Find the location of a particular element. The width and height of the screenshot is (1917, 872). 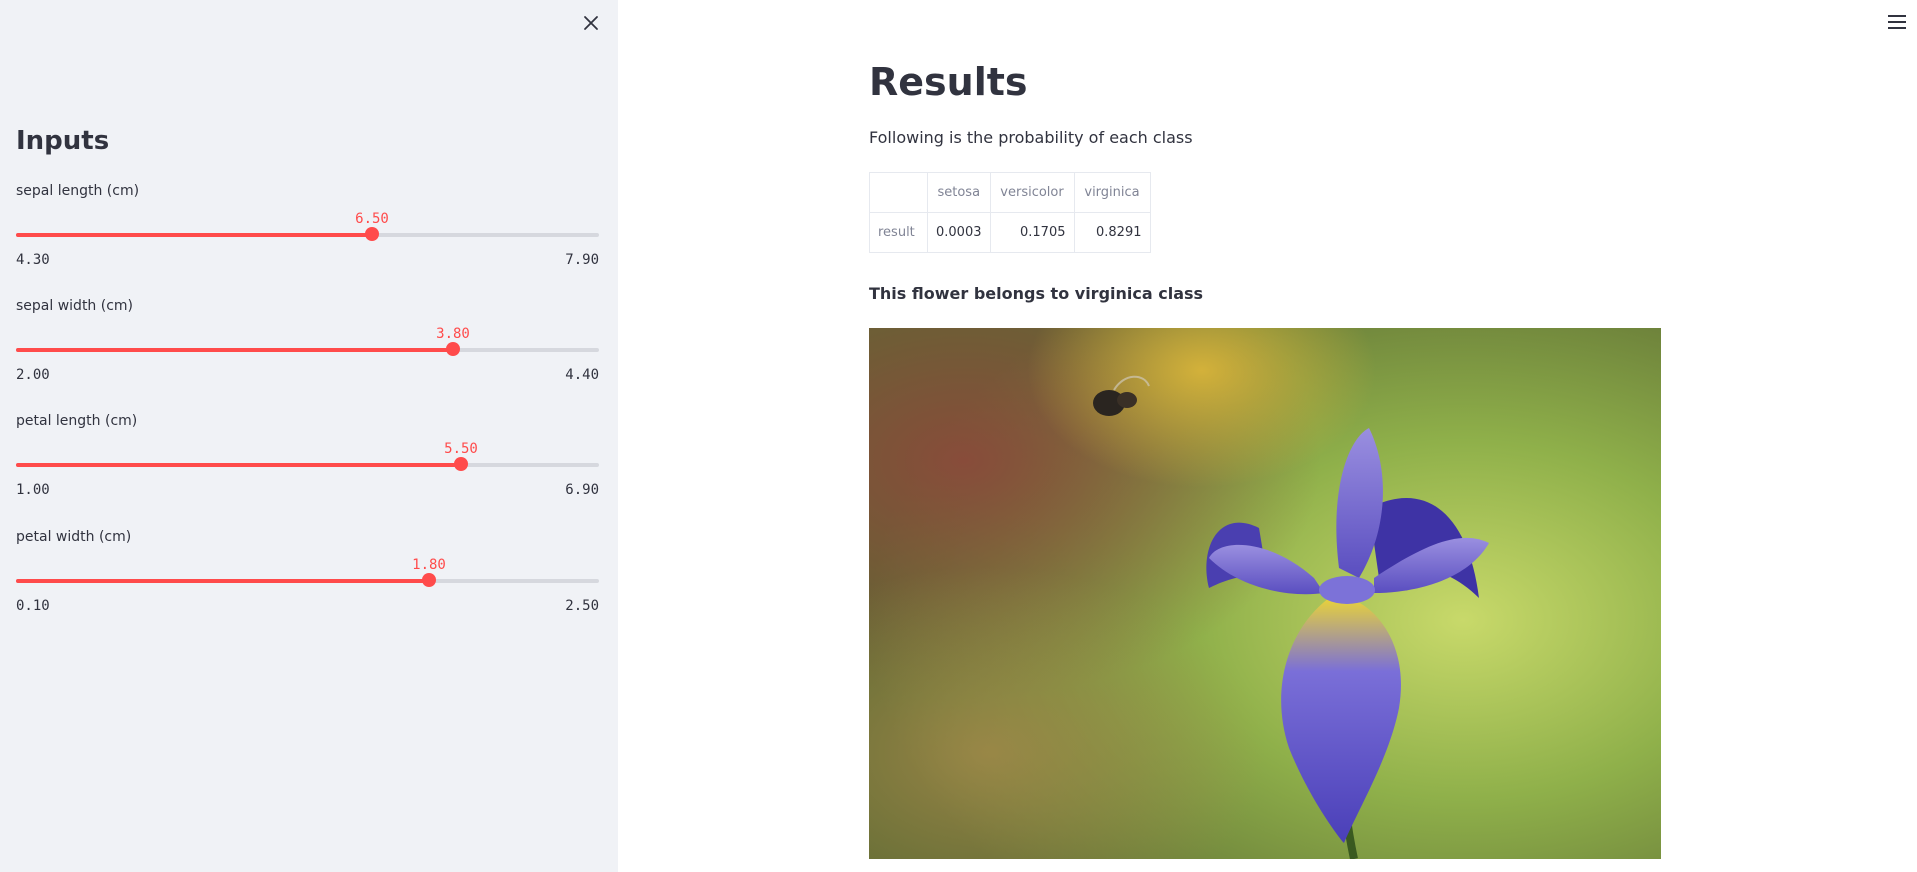

table-corner-cell is located at coordinates (898, 192).